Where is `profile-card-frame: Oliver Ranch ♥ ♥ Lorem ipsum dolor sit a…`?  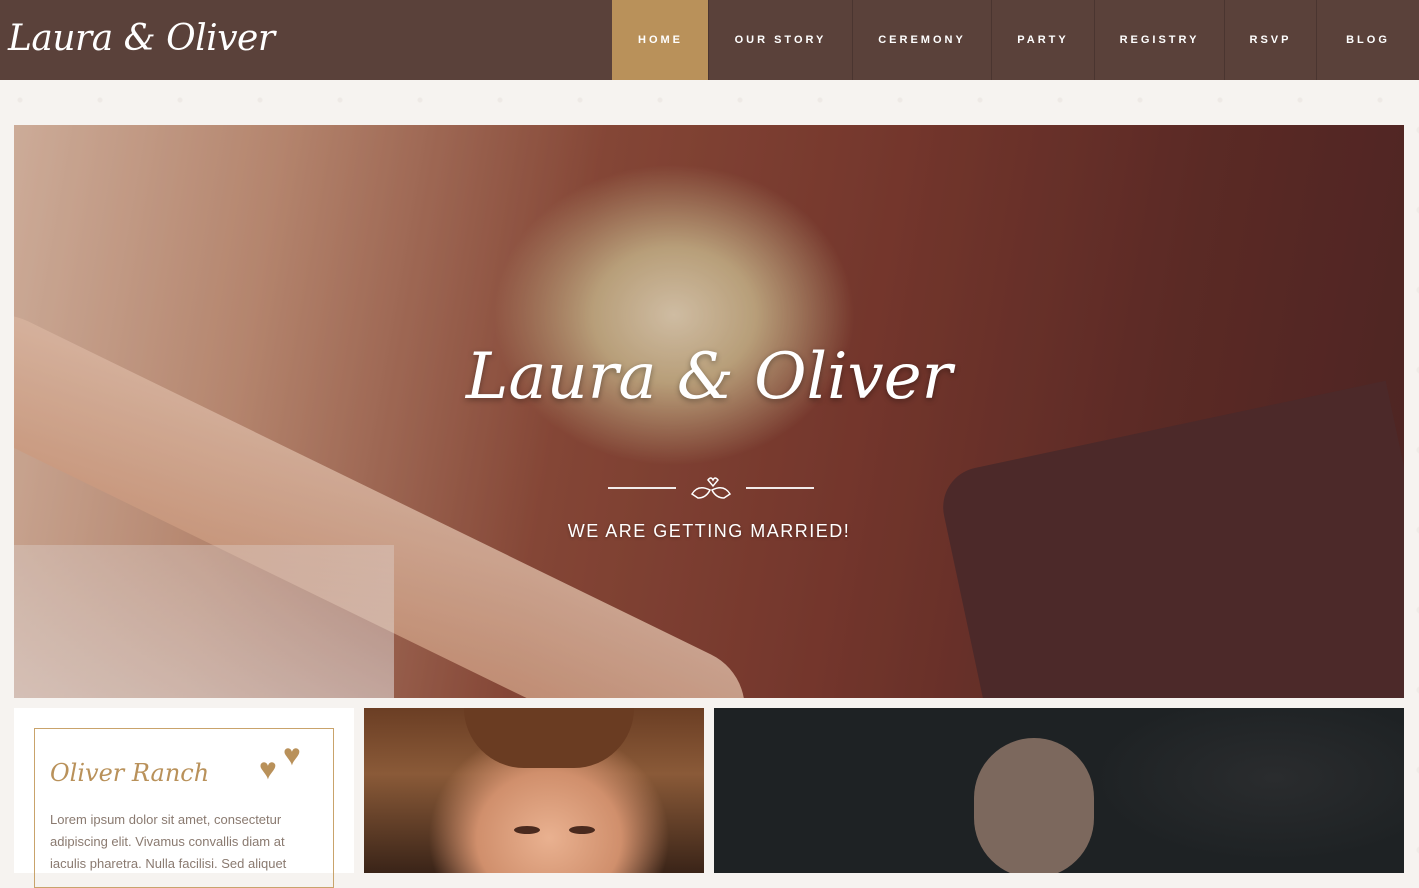
profile-card-frame: Oliver Ranch ♥ ♥ Lorem ipsum dolor sit a… is located at coordinates (184, 808).